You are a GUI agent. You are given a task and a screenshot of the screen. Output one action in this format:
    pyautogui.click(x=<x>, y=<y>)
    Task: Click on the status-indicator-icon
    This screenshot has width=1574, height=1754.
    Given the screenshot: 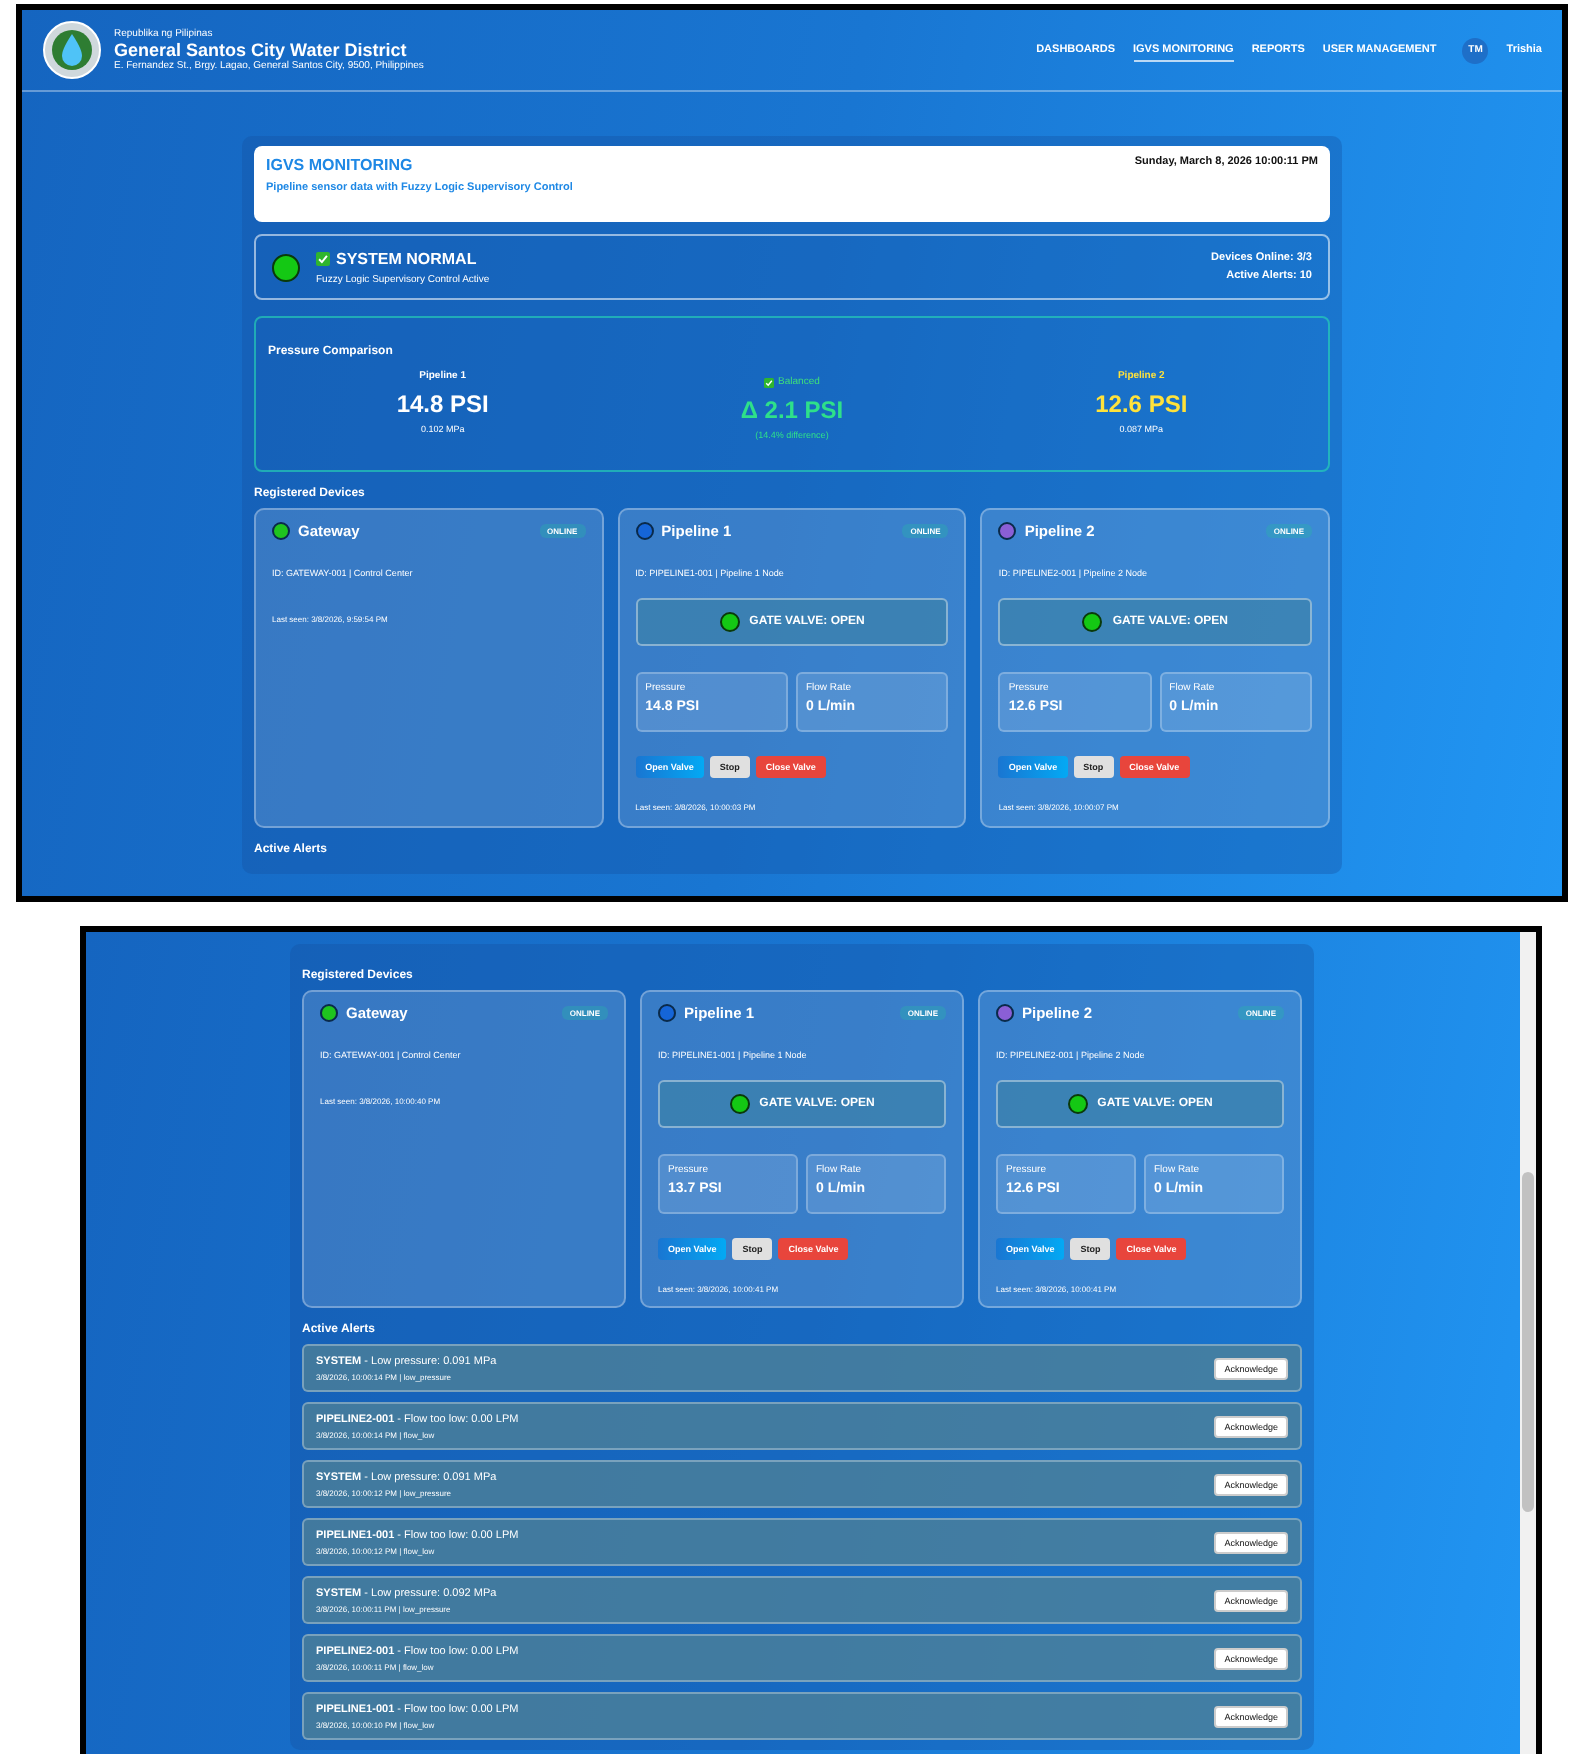 What is the action you would take?
    pyautogui.click(x=286, y=267)
    